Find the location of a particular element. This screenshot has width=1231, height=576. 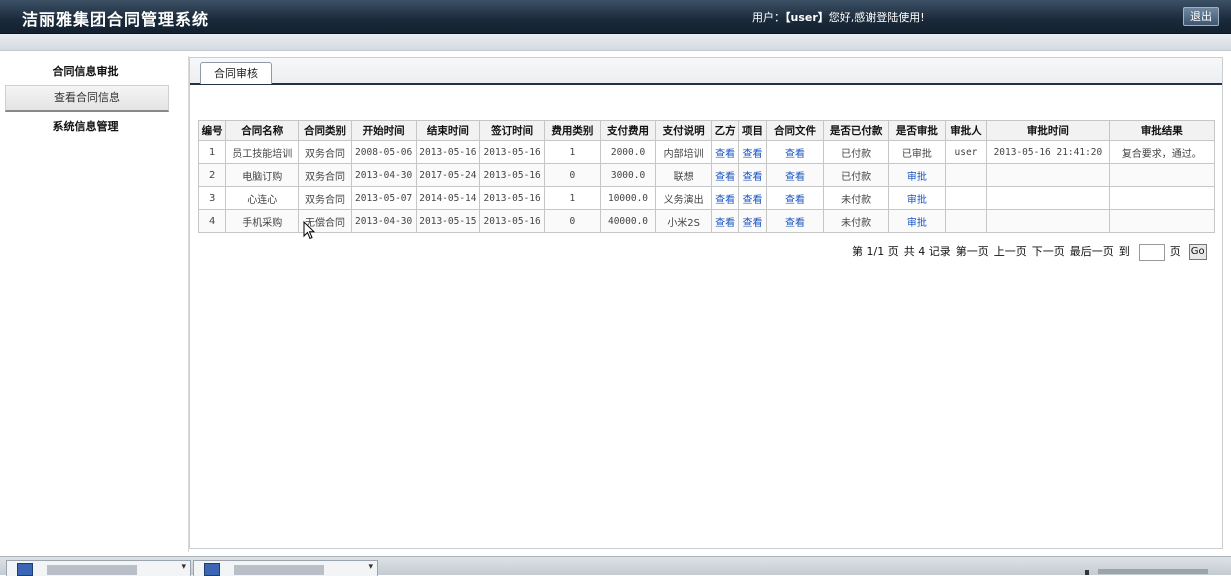

col-party-b: 乙方 is located at coordinates (725, 130).